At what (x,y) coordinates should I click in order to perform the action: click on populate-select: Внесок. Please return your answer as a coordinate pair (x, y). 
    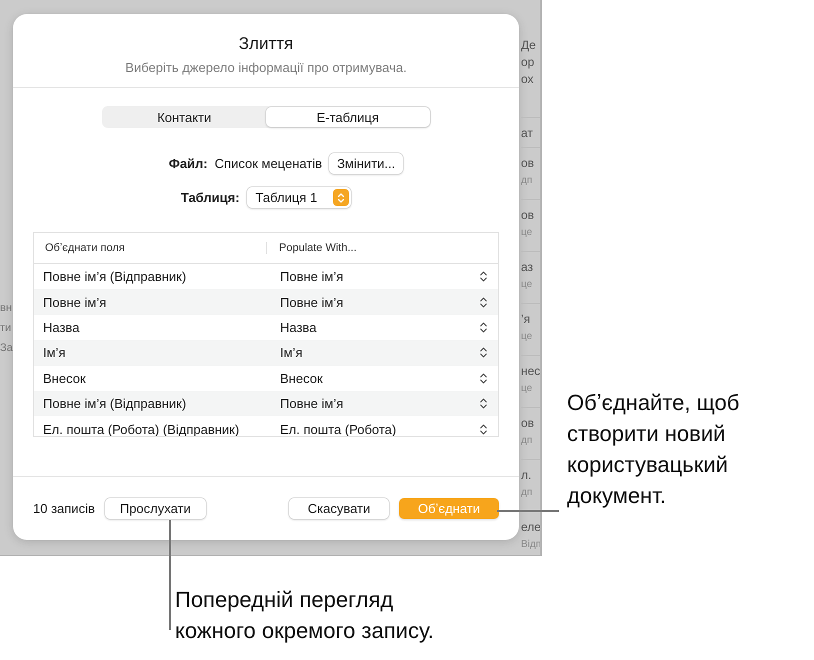
    Looking at the image, I should click on (384, 378).